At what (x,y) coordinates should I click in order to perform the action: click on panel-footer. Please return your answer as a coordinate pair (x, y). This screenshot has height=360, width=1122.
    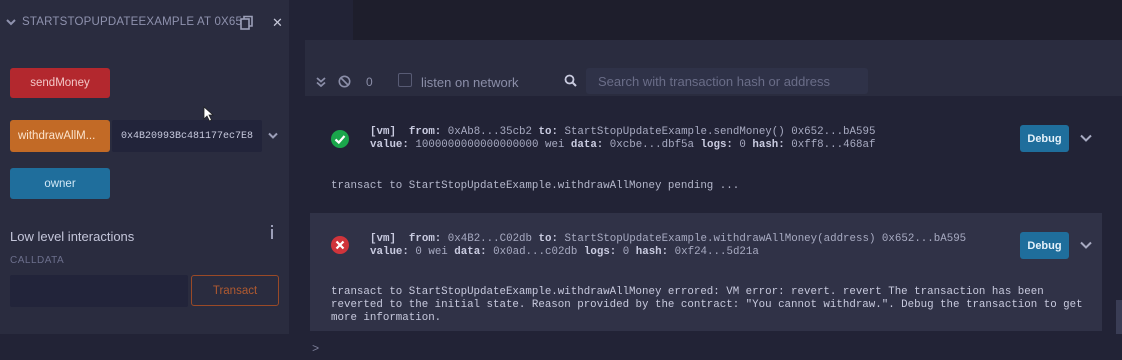
    Looking at the image, I should click on (144, 347).